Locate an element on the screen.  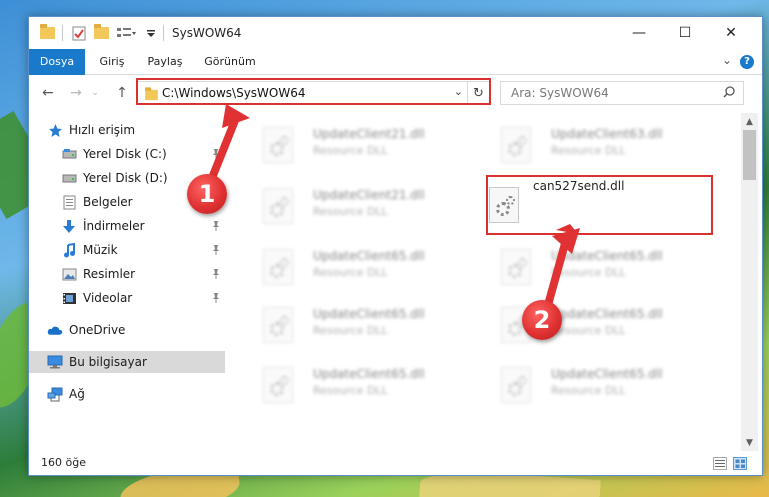
scroll-up-icon: ▲ is located at coordinates (749, 121).